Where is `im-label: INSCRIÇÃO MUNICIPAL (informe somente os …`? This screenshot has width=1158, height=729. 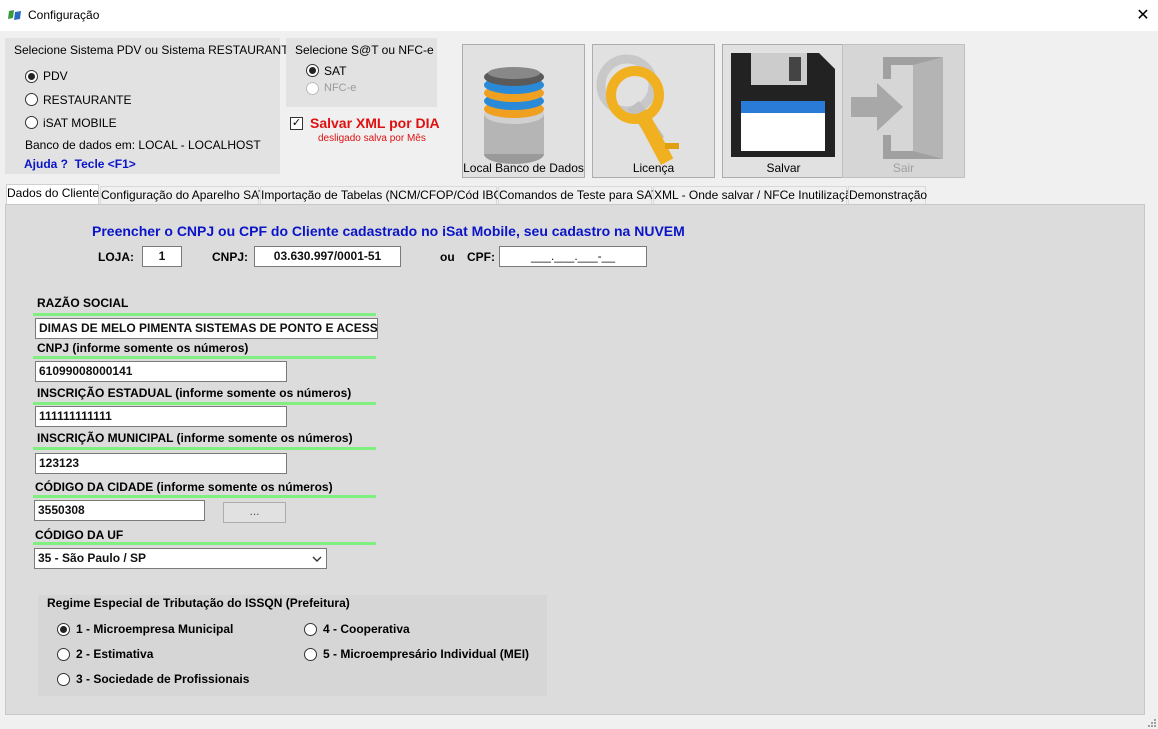
im-label: INSCRIÇÃO MUNICIPAL (informe somente os … is located at coordinates (195, 438).